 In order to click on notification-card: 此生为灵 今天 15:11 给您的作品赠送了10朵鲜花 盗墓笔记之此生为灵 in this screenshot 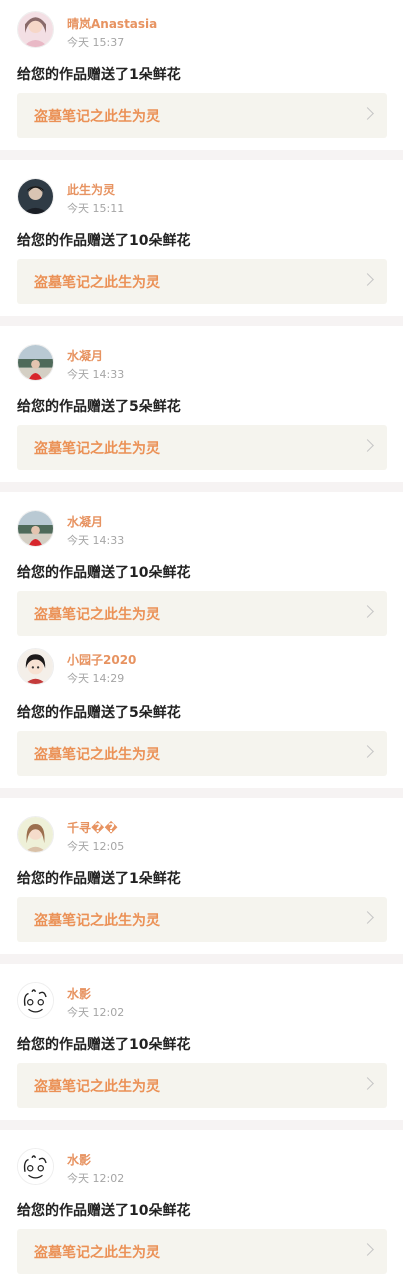, I will do `click(201, 238)`.